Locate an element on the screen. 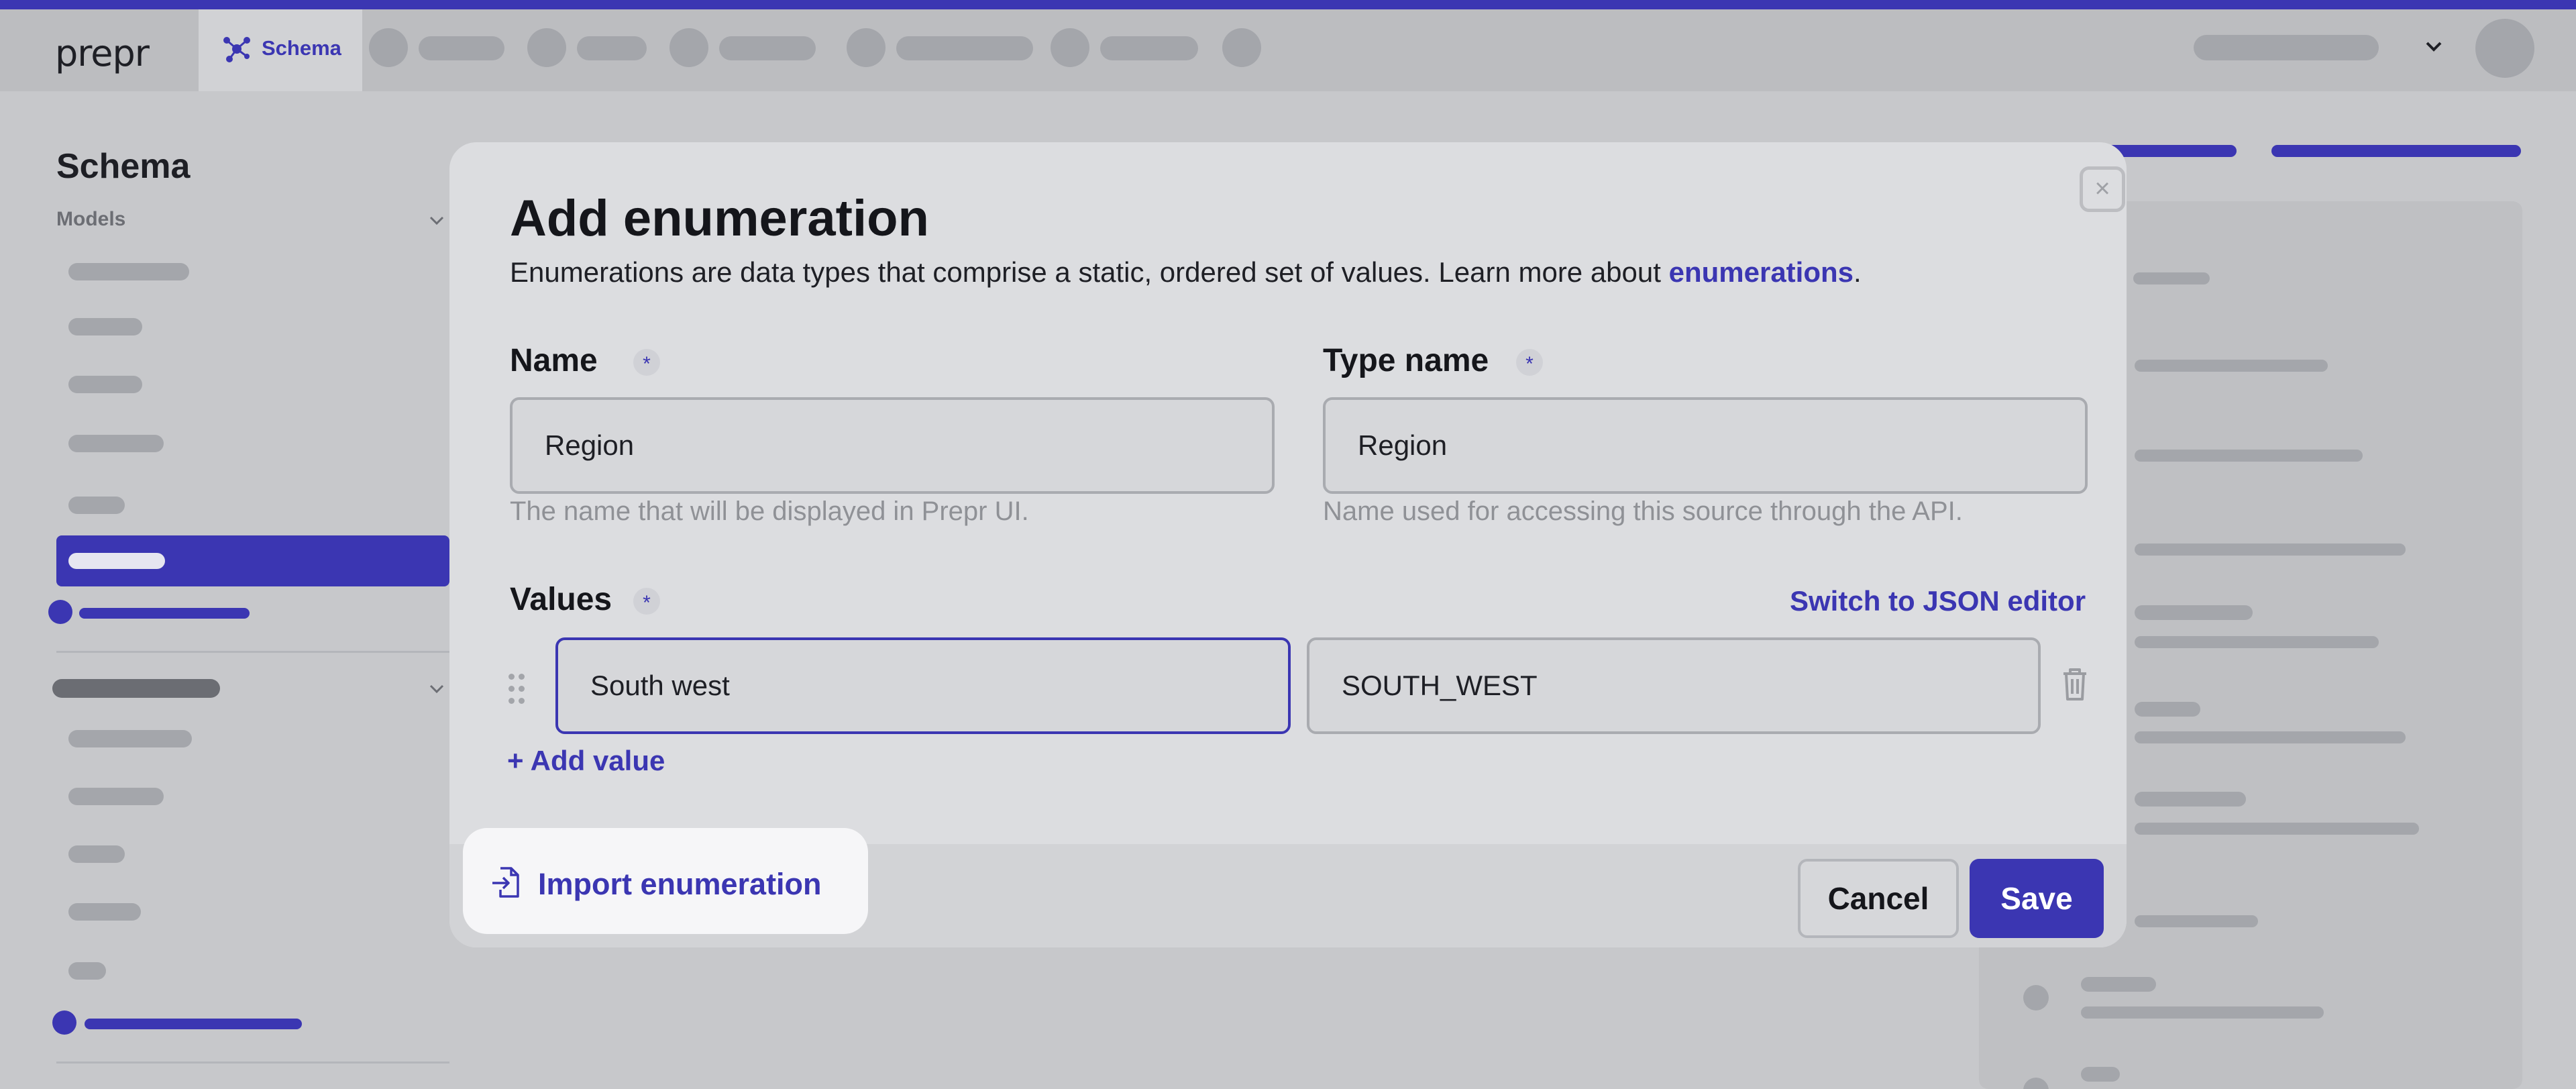  import-enumeration-button: Import enumeration is located at coordinates (665, 881).